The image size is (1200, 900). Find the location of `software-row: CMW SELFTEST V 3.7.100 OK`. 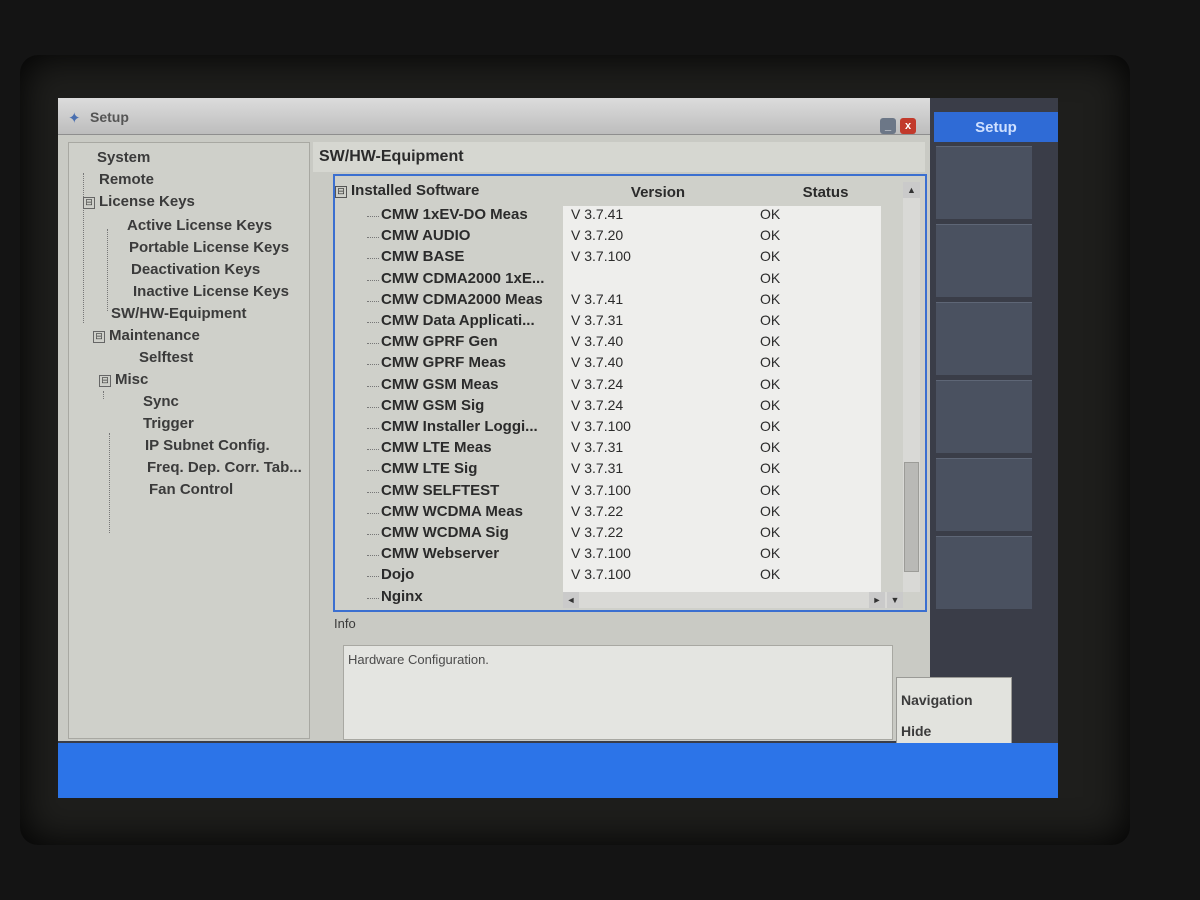

software-row: CMW SELFTEST V 3.7.100 OK is located at coordinates (615, 492).